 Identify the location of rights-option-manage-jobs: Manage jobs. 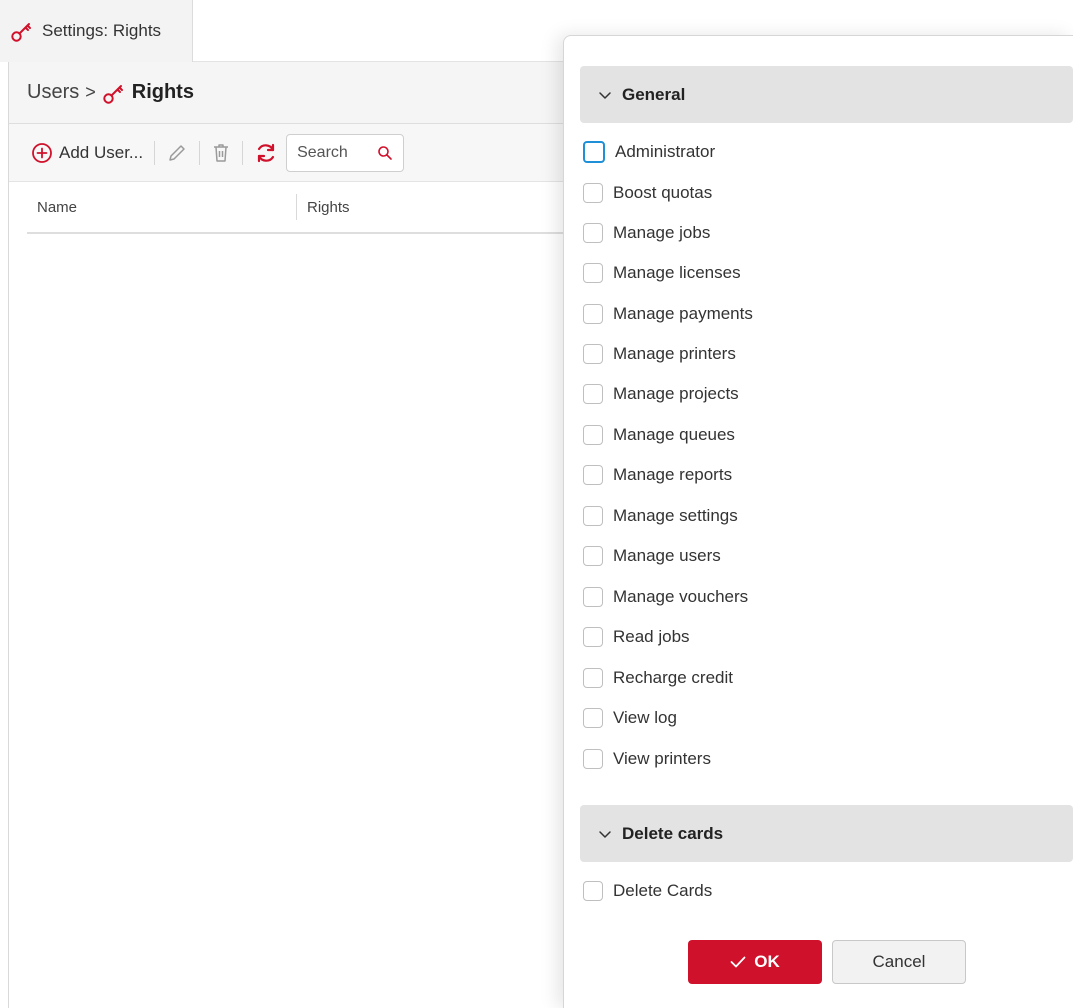
(646, 233).